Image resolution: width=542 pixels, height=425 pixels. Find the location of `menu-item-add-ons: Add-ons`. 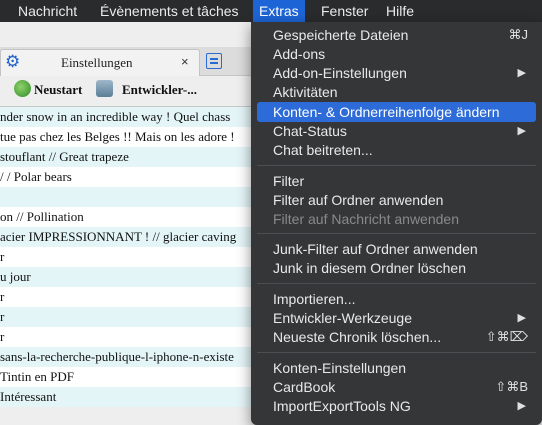

menu-item-add-ons: Add-ons is located at coordinates (396, 54).